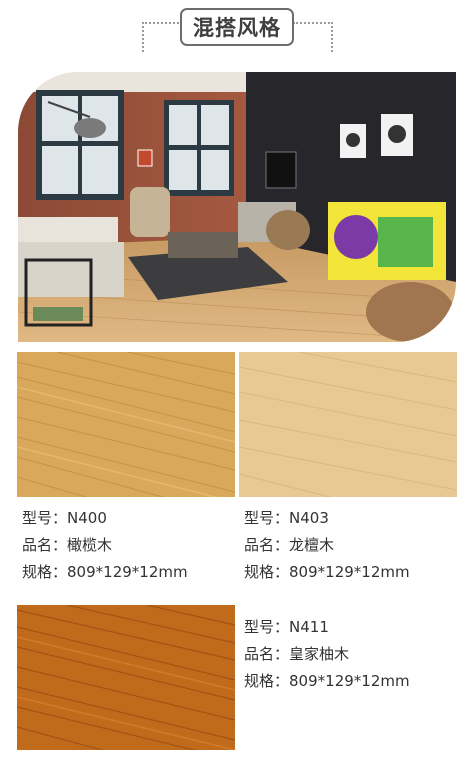  I want to click on section-header: 混搭风格, so click(237, 35).